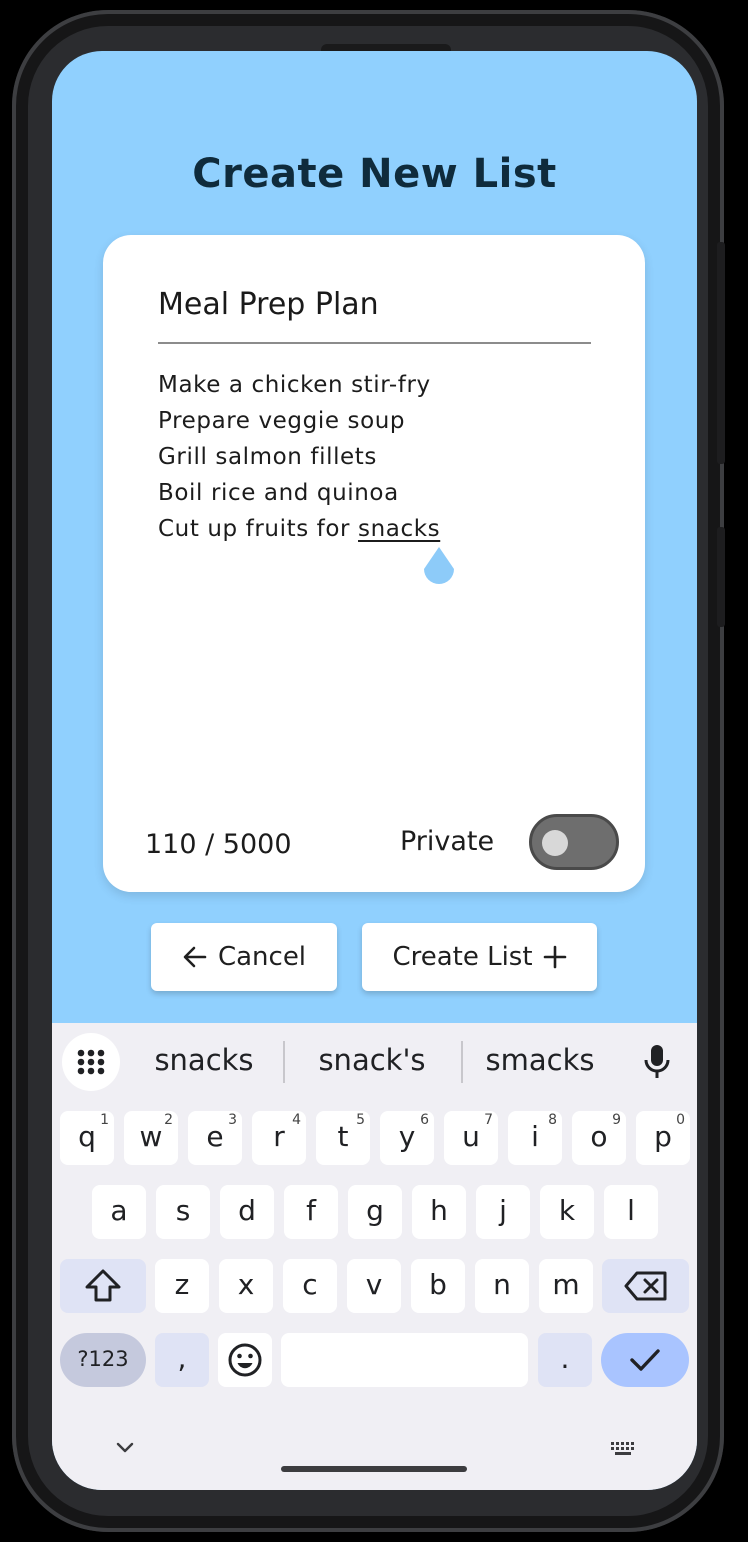 The height and width of the screenshot is (1542, 748). I want to click on key-f: f, so click(311, 1212).